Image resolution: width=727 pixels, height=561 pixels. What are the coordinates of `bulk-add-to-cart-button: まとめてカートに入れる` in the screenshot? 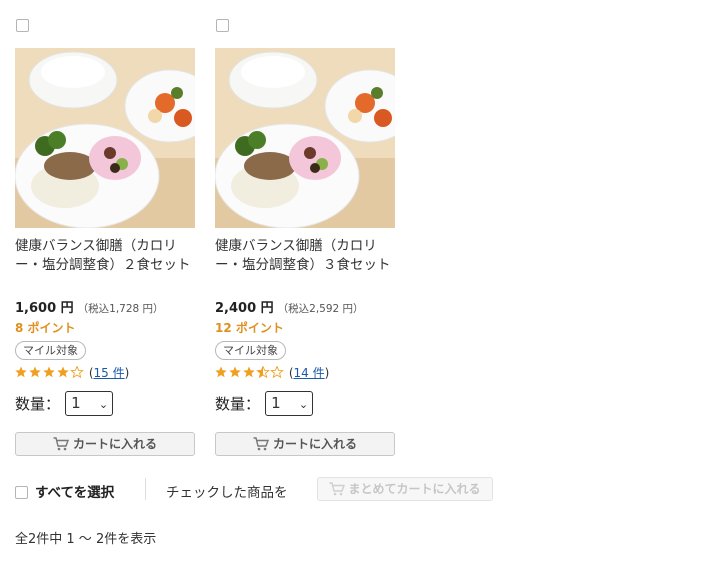 It's located at (405, 489).